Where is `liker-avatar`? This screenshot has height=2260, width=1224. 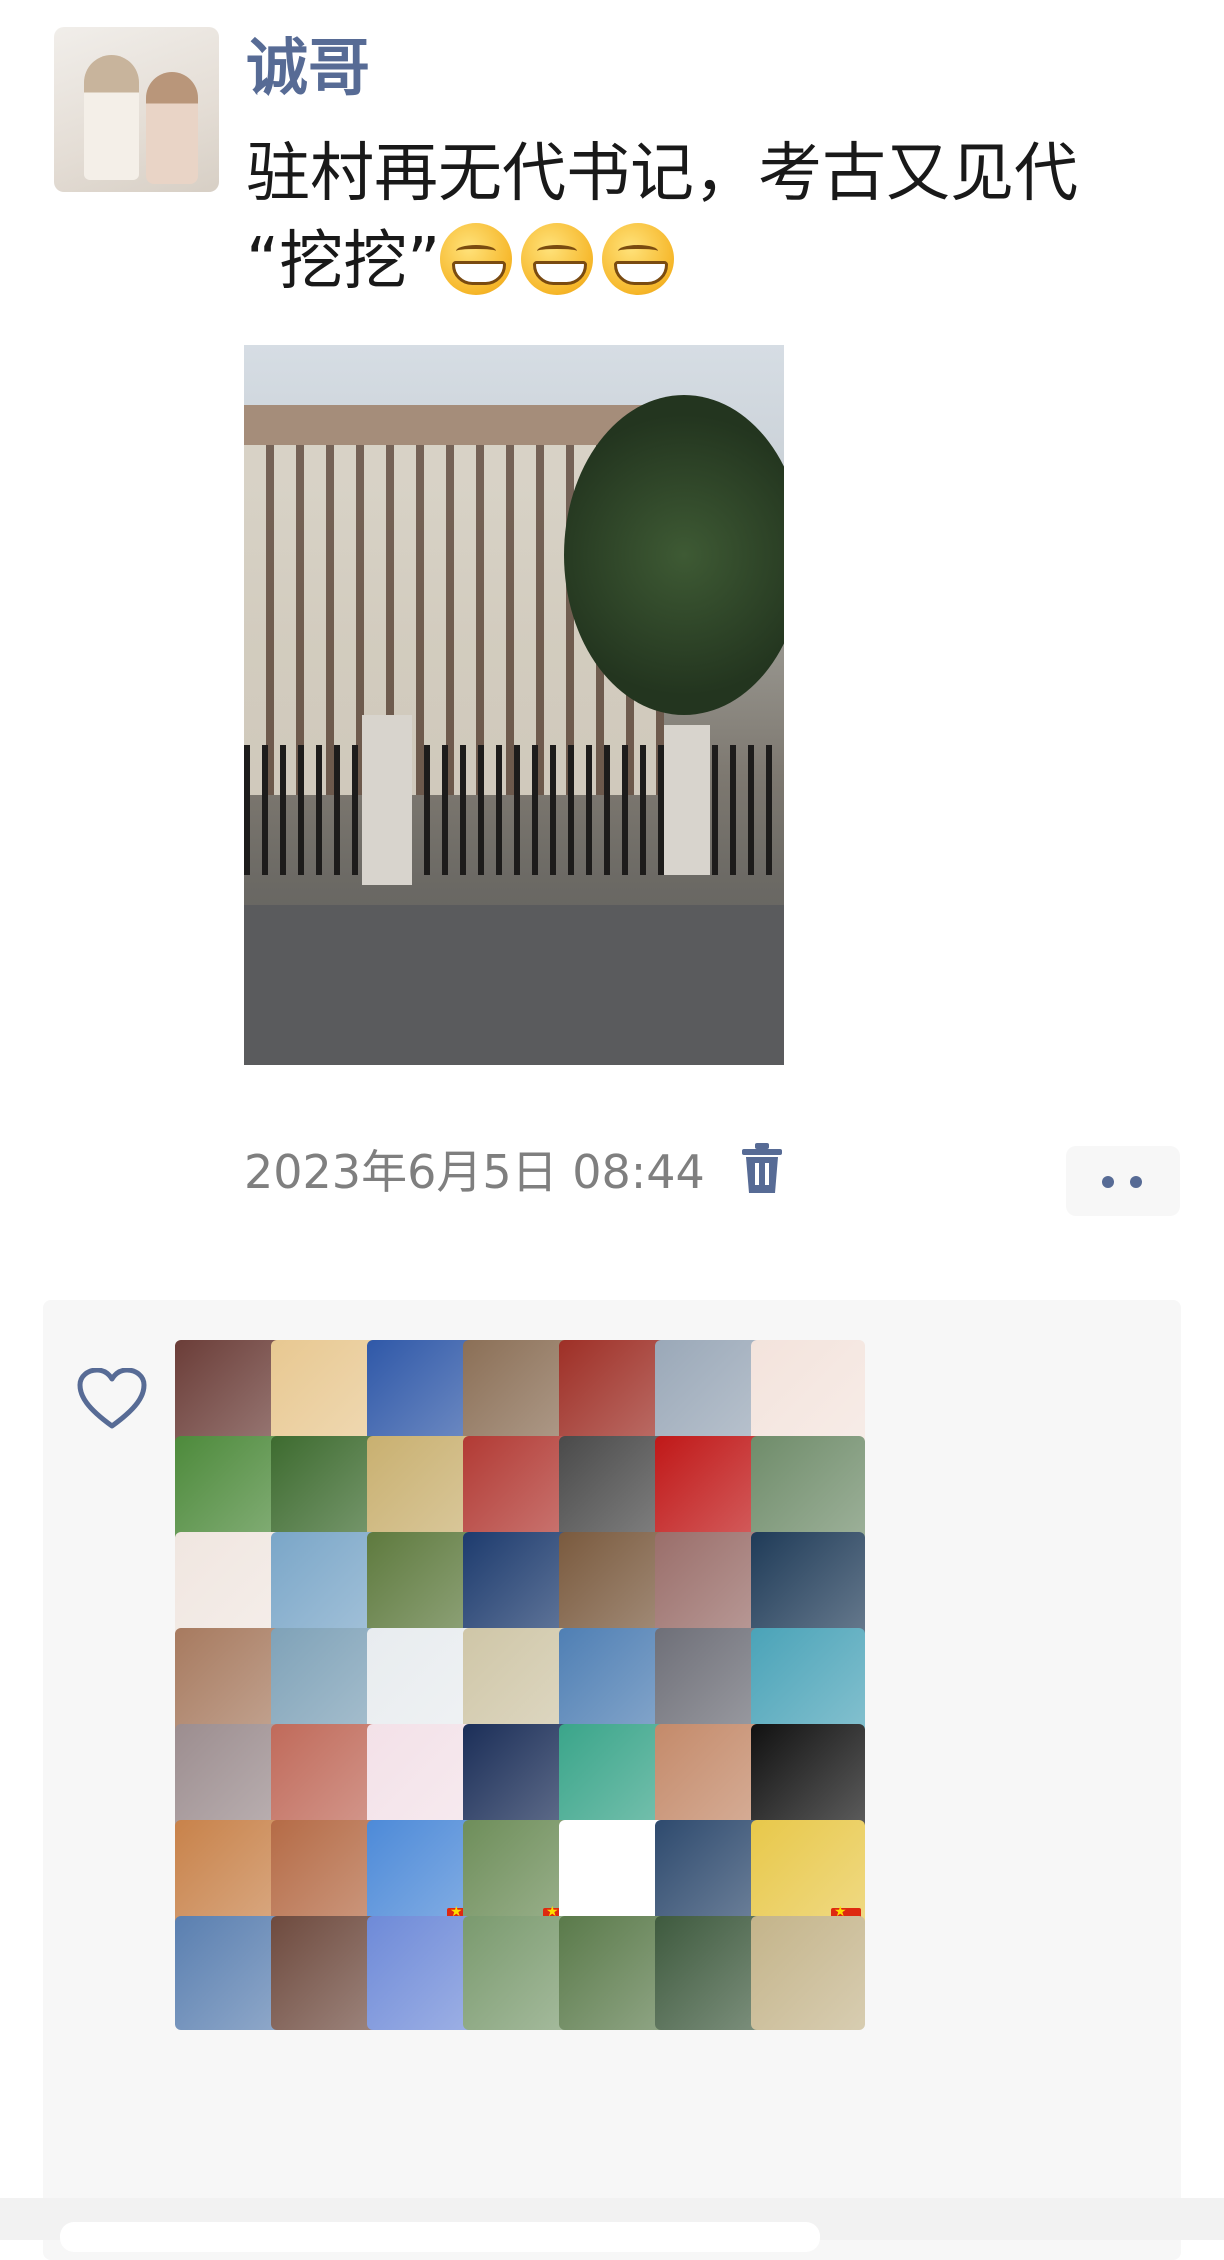
liker-avatar is located at coordinates (808, 1973).